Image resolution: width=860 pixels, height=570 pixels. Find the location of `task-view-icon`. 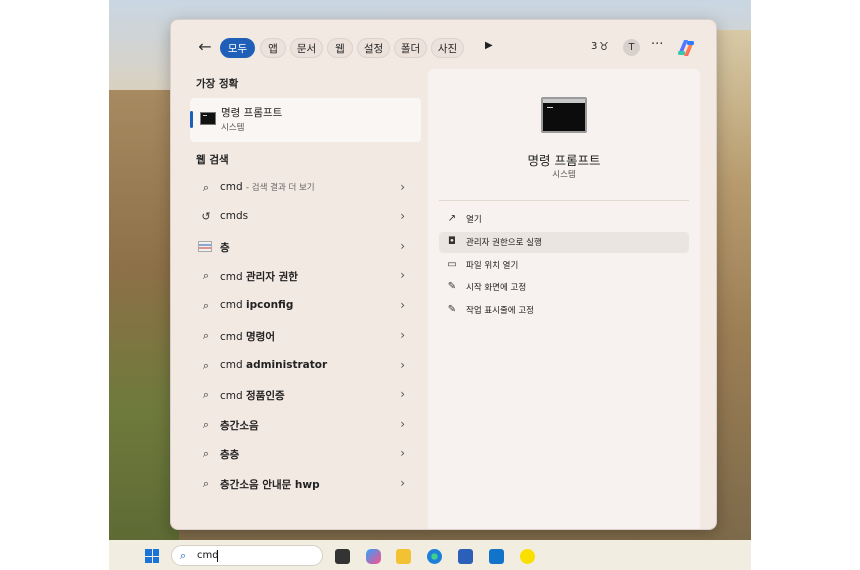

task-view-icon is located at coordinates (342, 556).